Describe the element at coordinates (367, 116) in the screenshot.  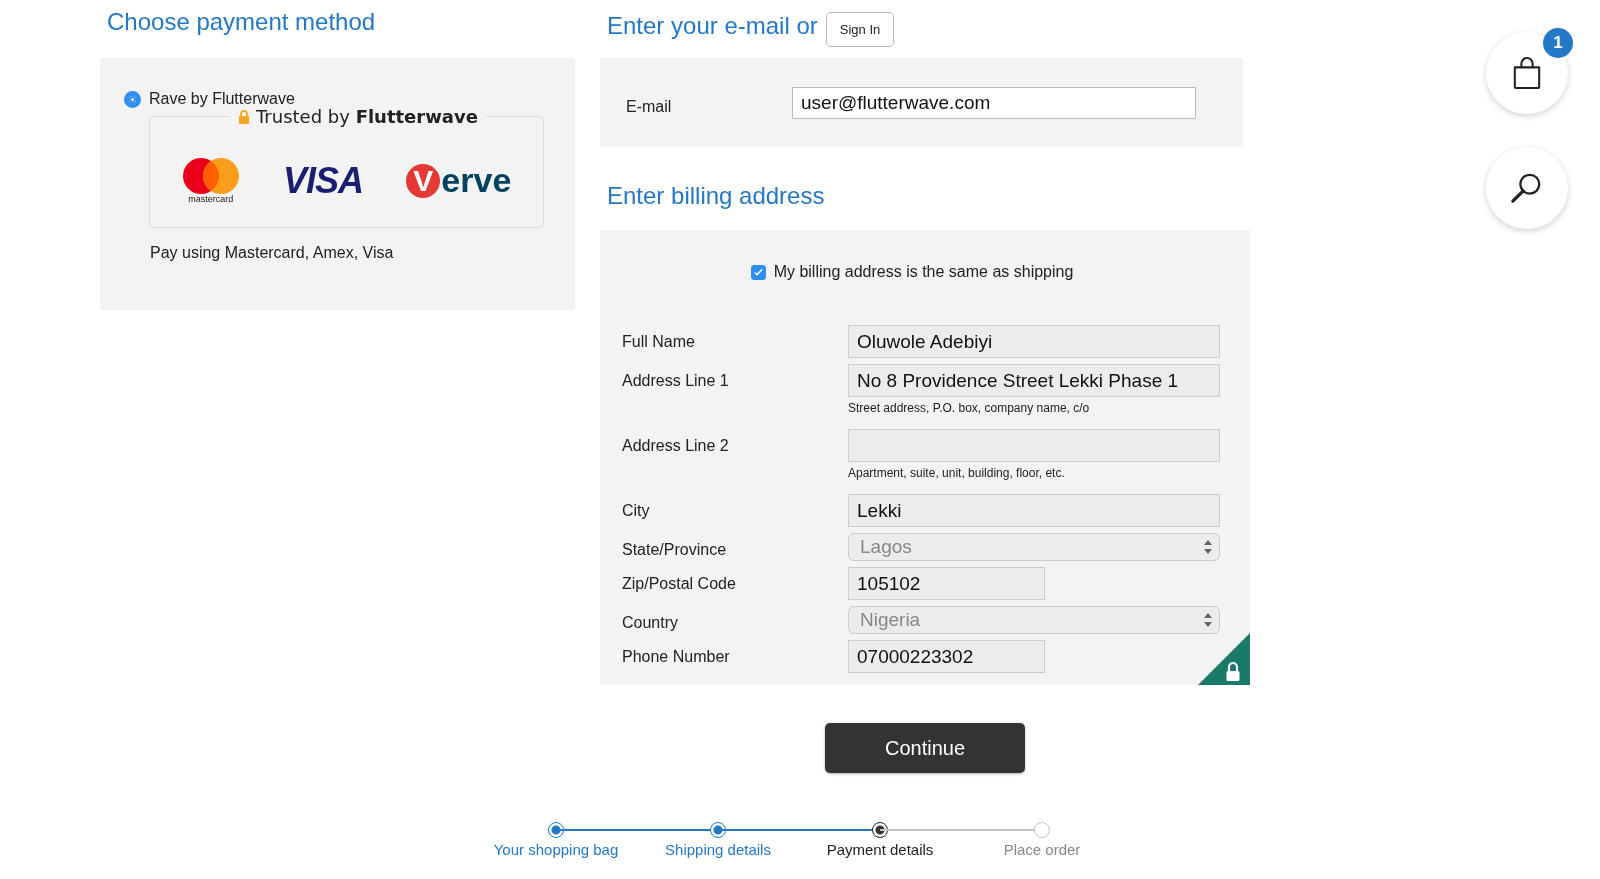
I see `trust-text: Trusted by Flutterwave` at that location.